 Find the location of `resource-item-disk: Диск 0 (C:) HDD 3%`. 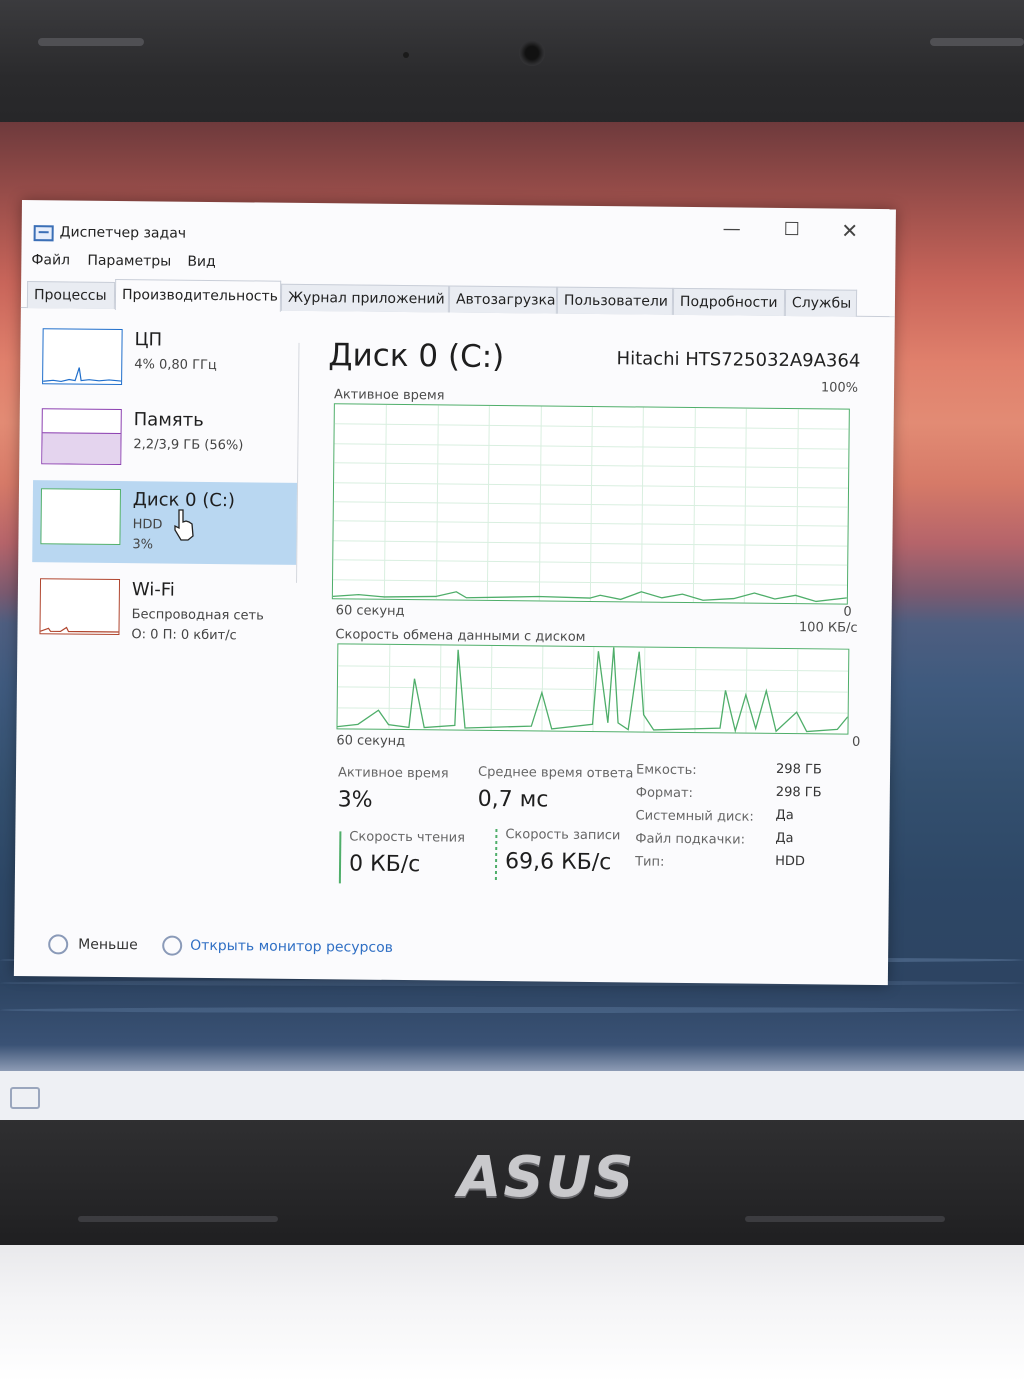

resource-item-disk: Диск 0 (C:) HDD 3% is located at coordinates (165, 522).